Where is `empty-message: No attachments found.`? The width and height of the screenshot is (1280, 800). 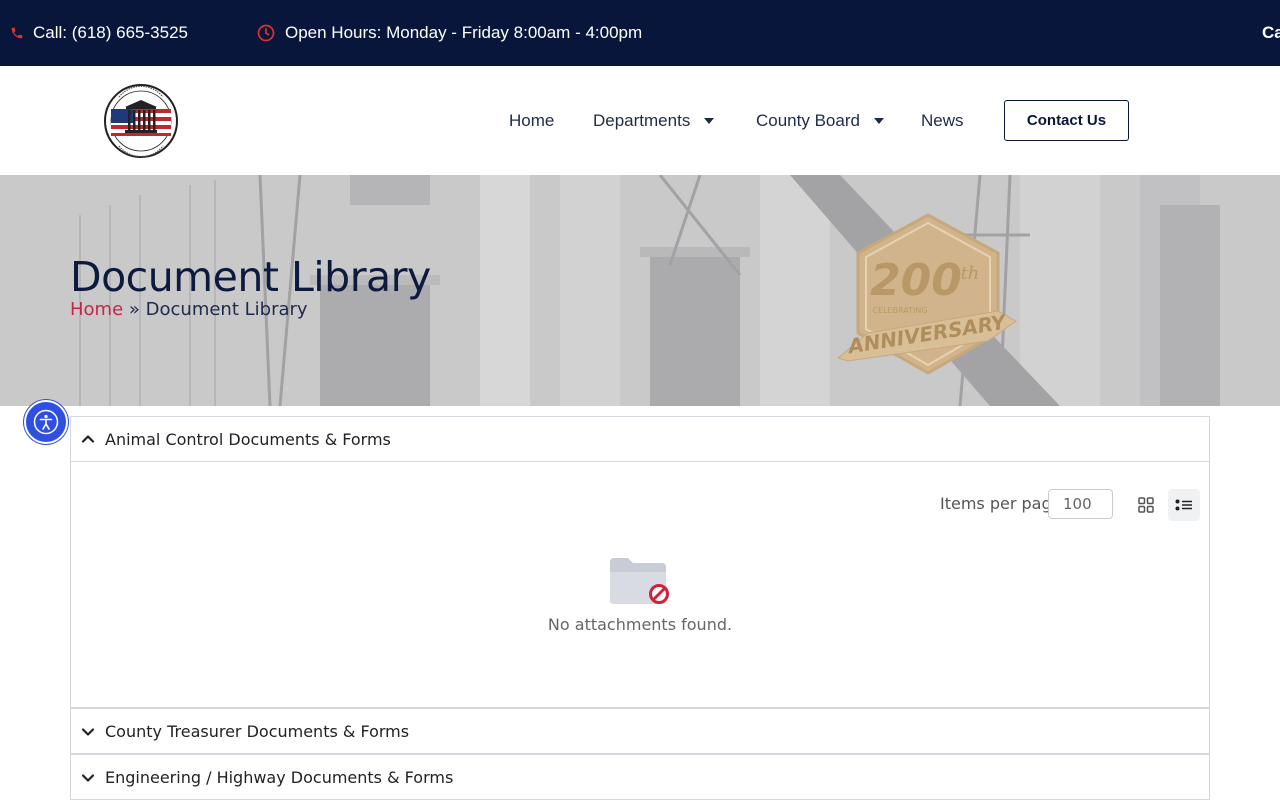 empty-message: No attachments found. is located at coordinates (640, 624).